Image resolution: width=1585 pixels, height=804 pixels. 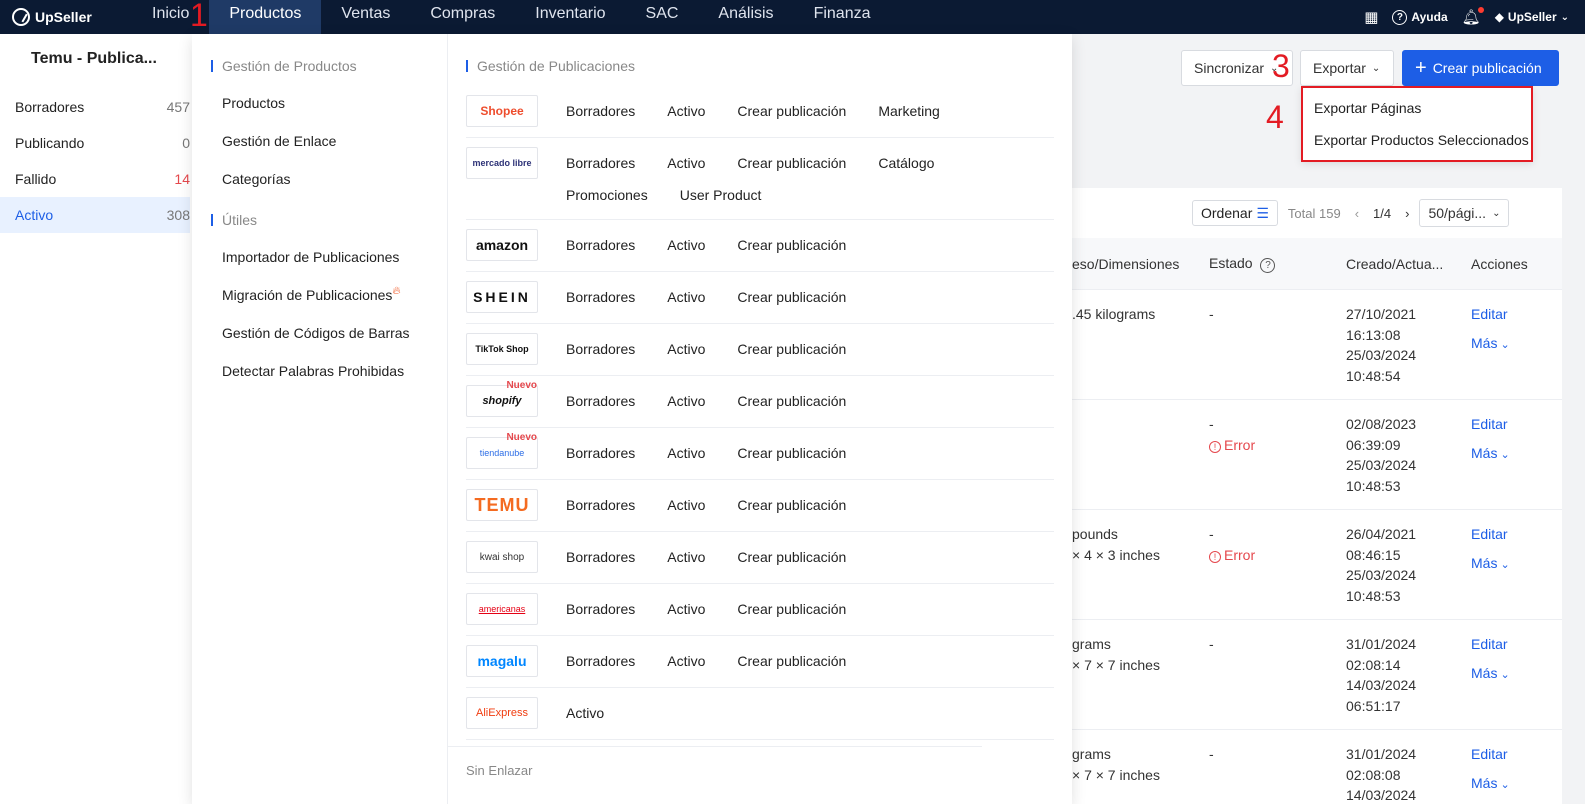 I want to click on menu-item-categorias: Categorías, so click(x=319, y=179).